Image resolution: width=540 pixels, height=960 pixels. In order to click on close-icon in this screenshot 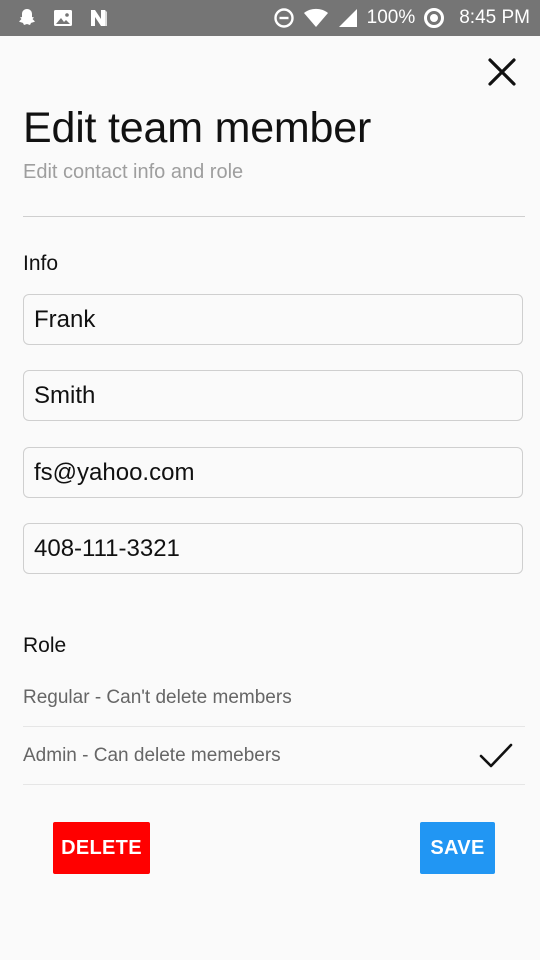, I will do `click(502, 74)`.